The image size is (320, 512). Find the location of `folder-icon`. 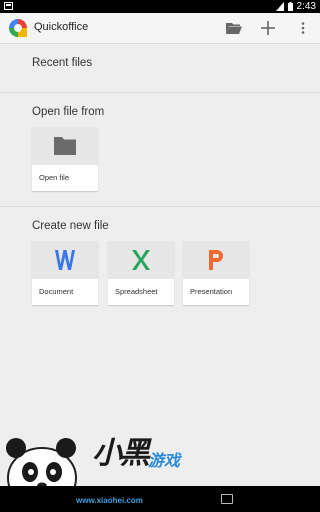

folder-icon is located at coordinates (65, 146).